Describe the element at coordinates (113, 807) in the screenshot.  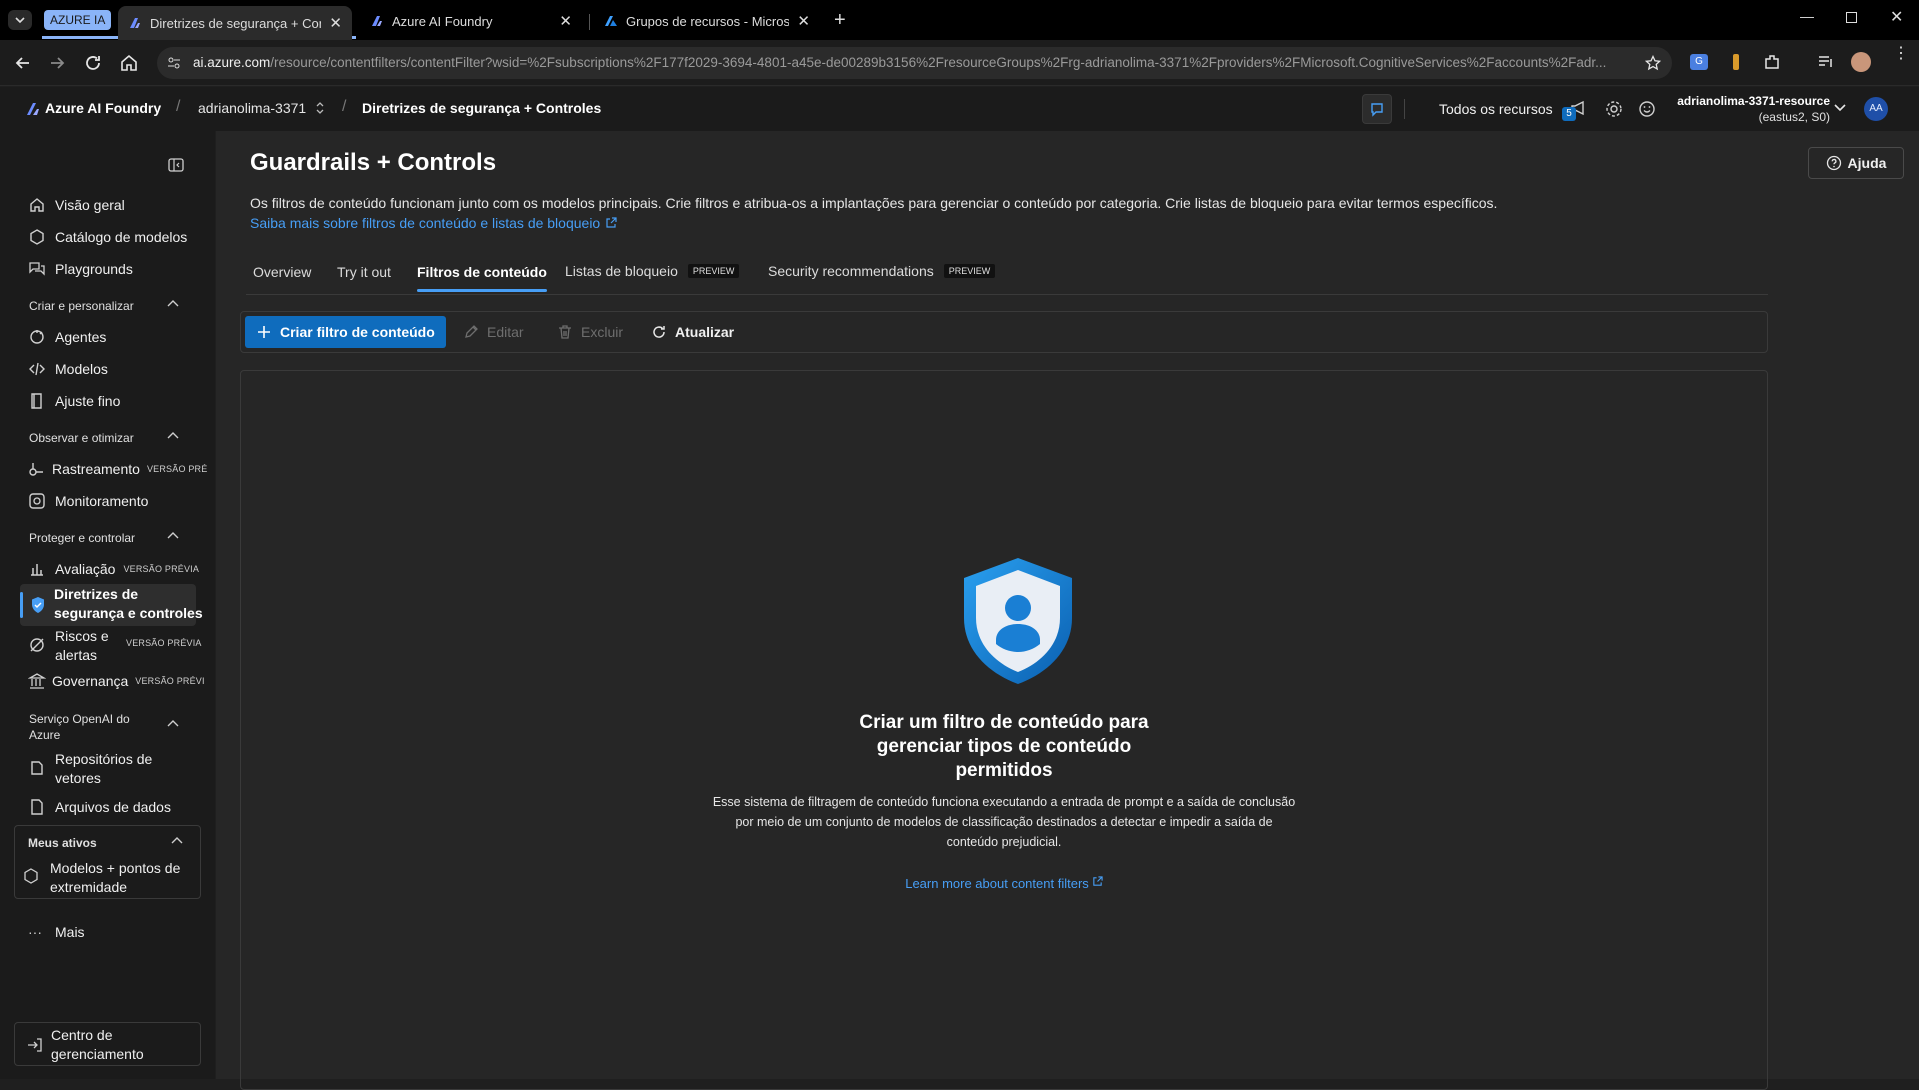
I see `nav-label: Arquivos de dados` at that location.